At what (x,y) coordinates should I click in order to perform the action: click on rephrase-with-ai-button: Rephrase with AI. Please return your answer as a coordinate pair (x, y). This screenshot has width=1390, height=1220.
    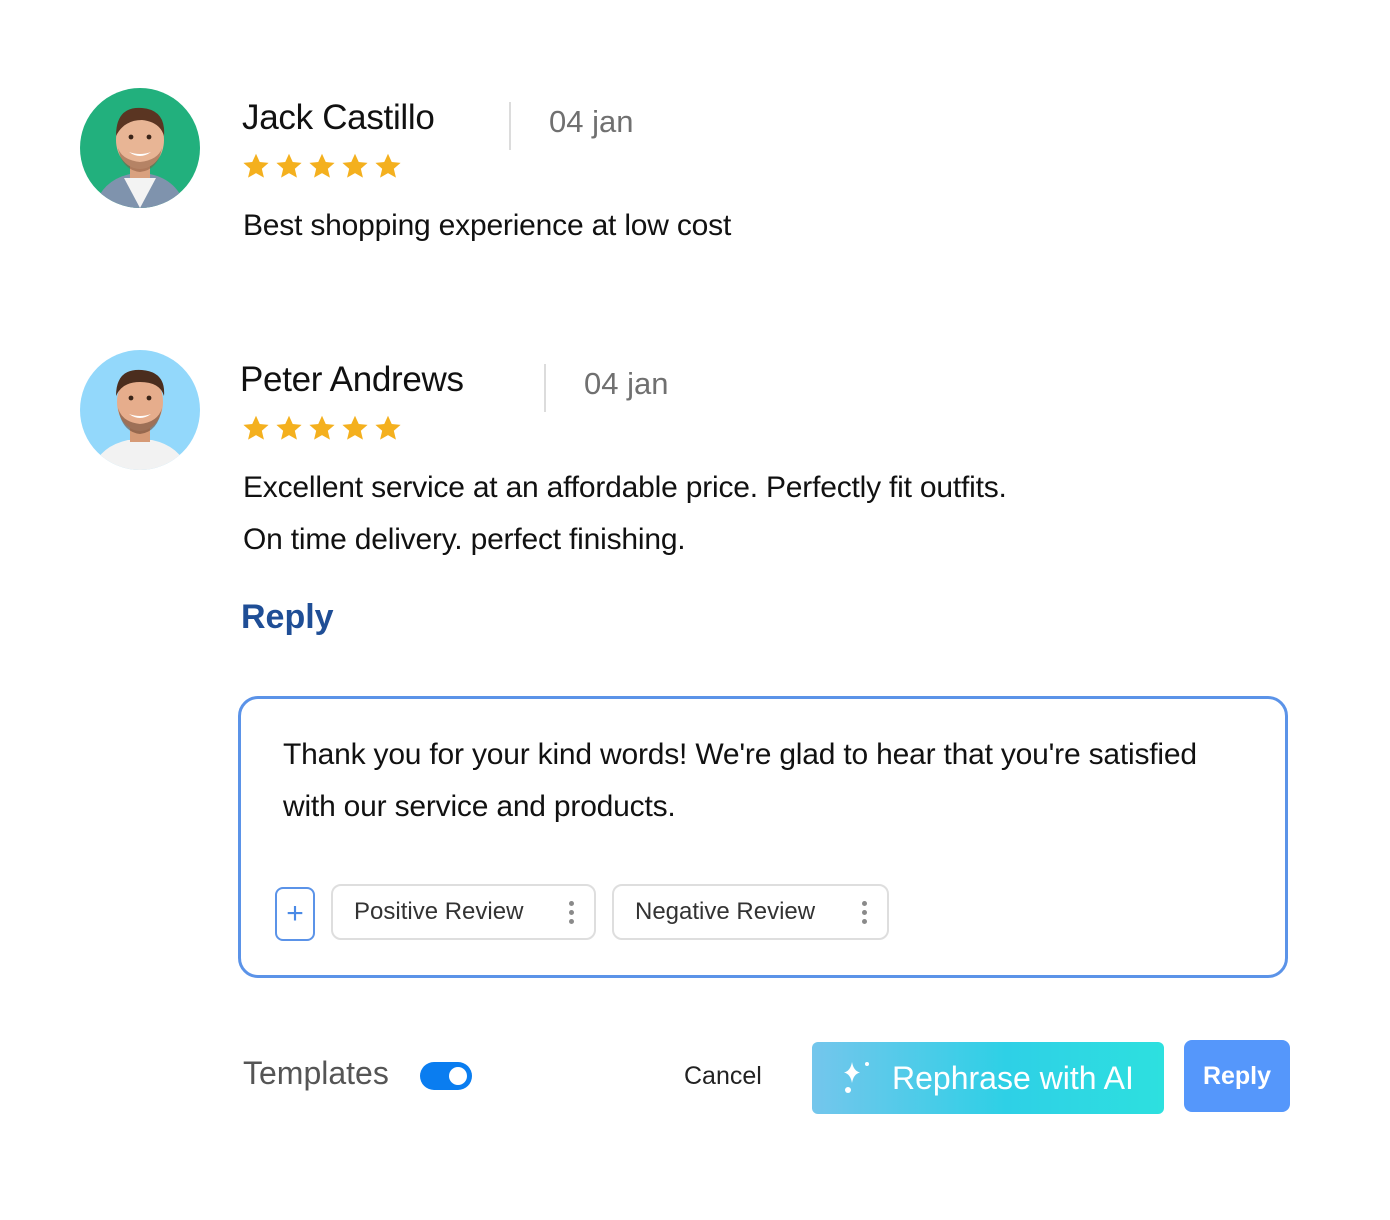
    Looking at the image, I should click on (988, 1078).